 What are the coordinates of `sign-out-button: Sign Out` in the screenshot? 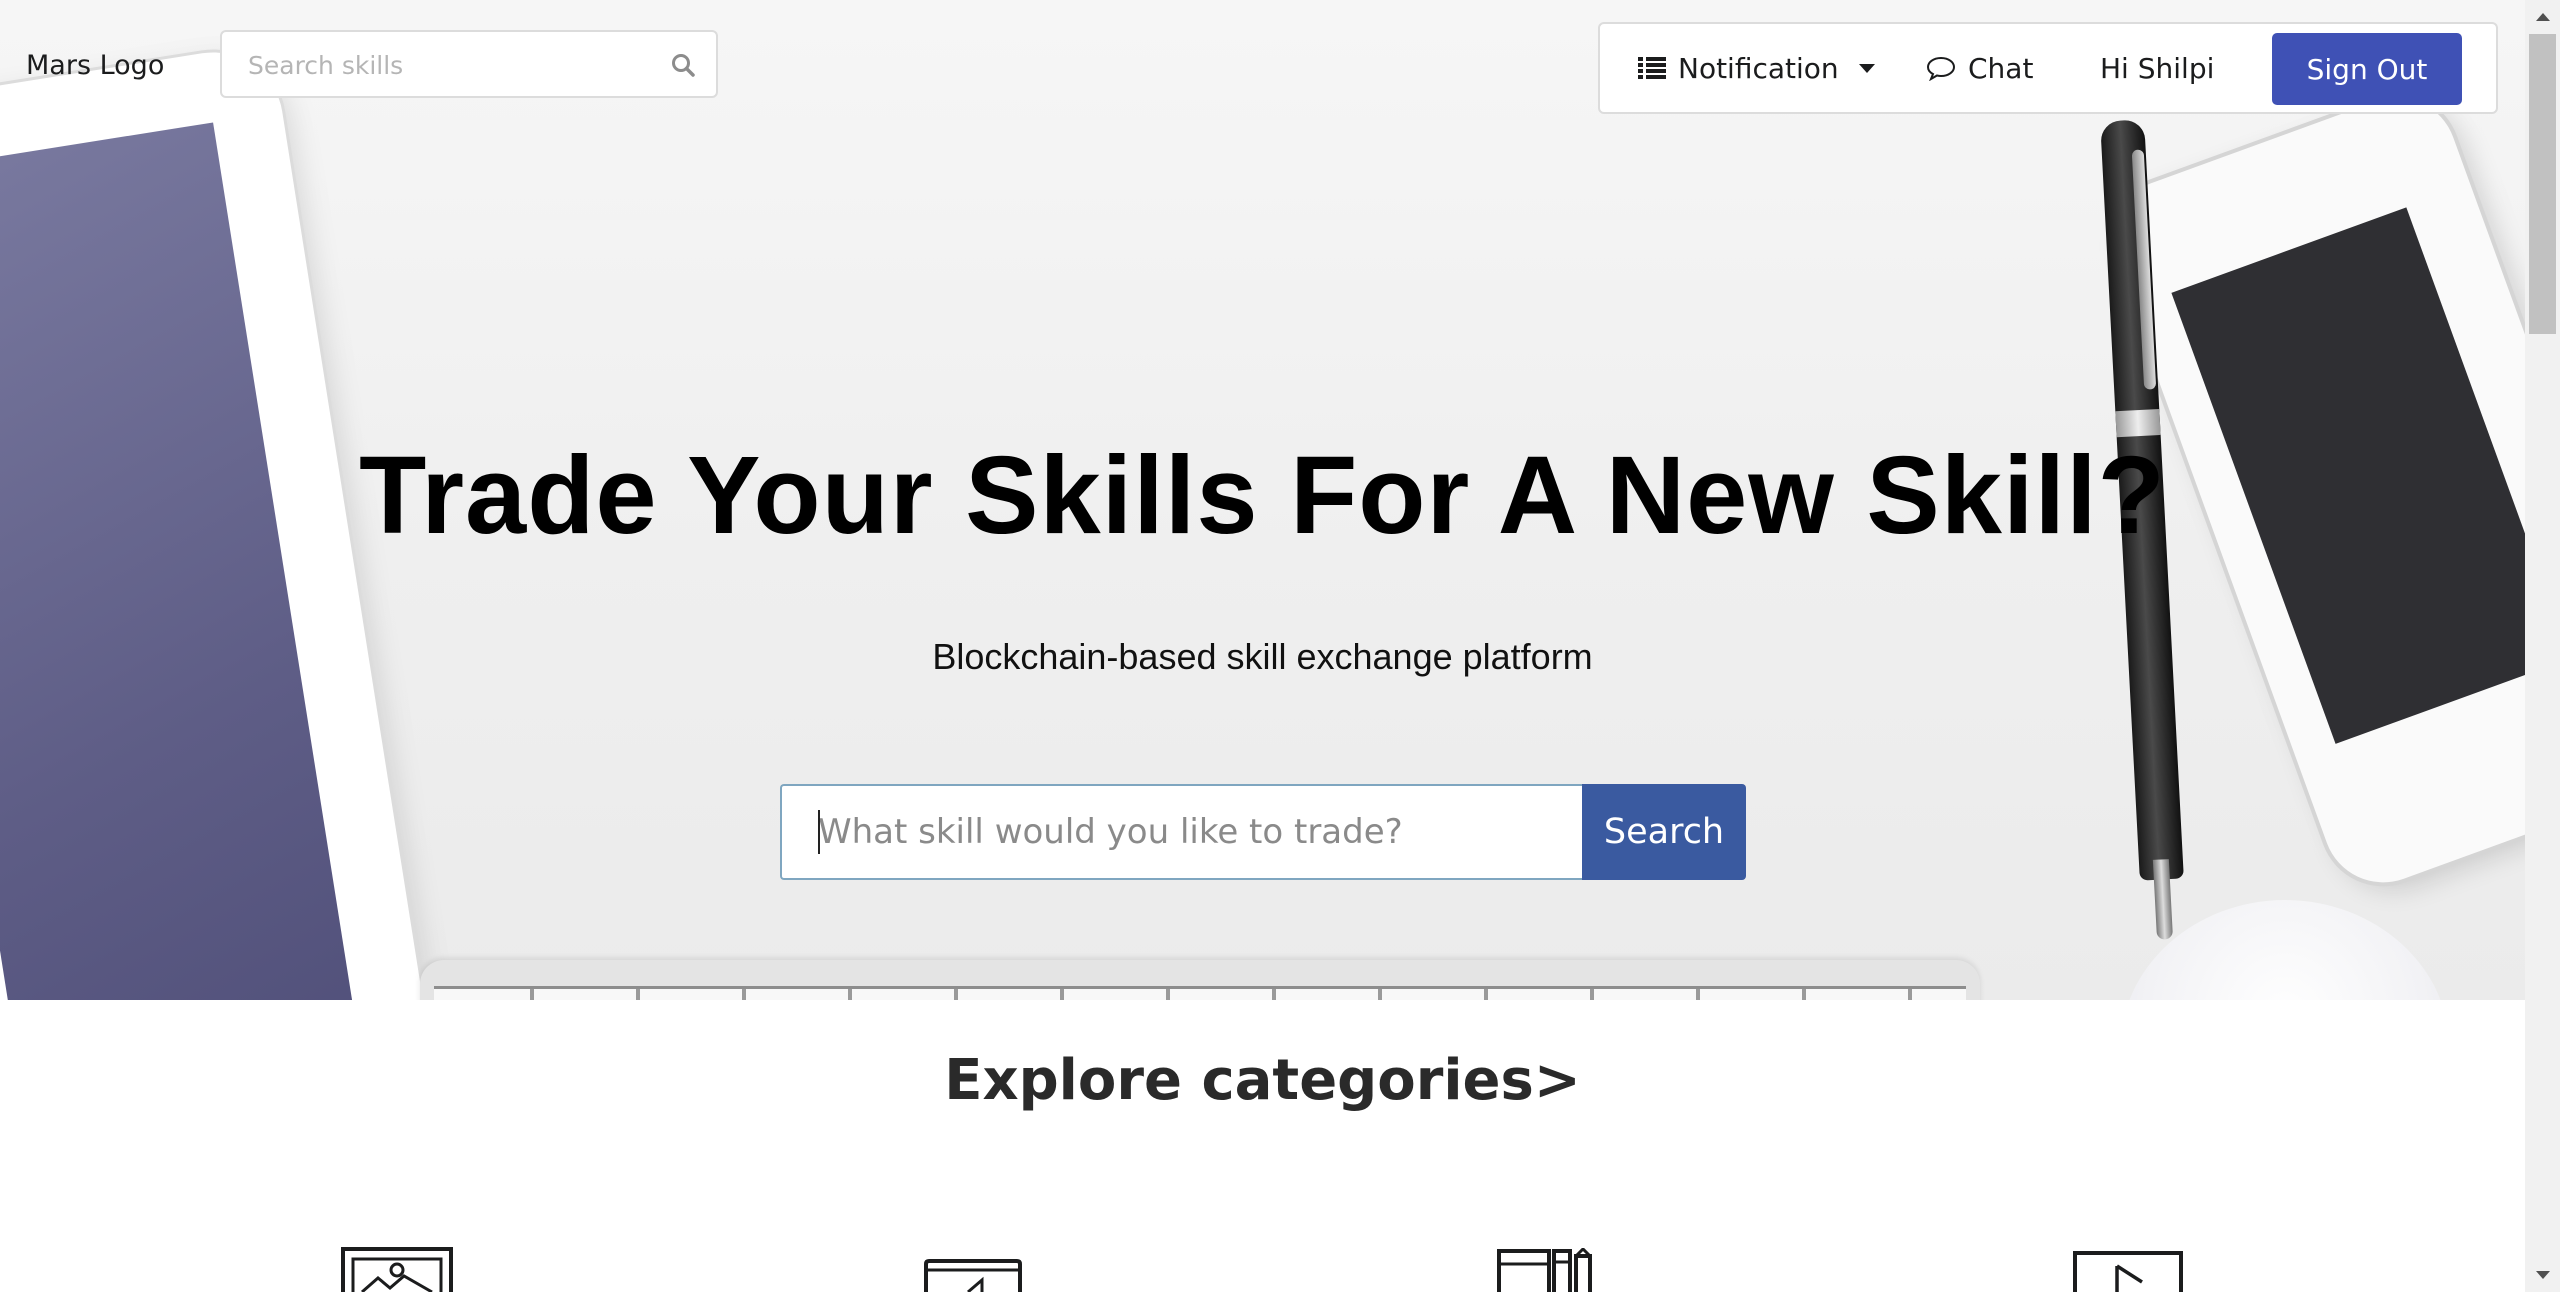 It's located at (2367, 69).